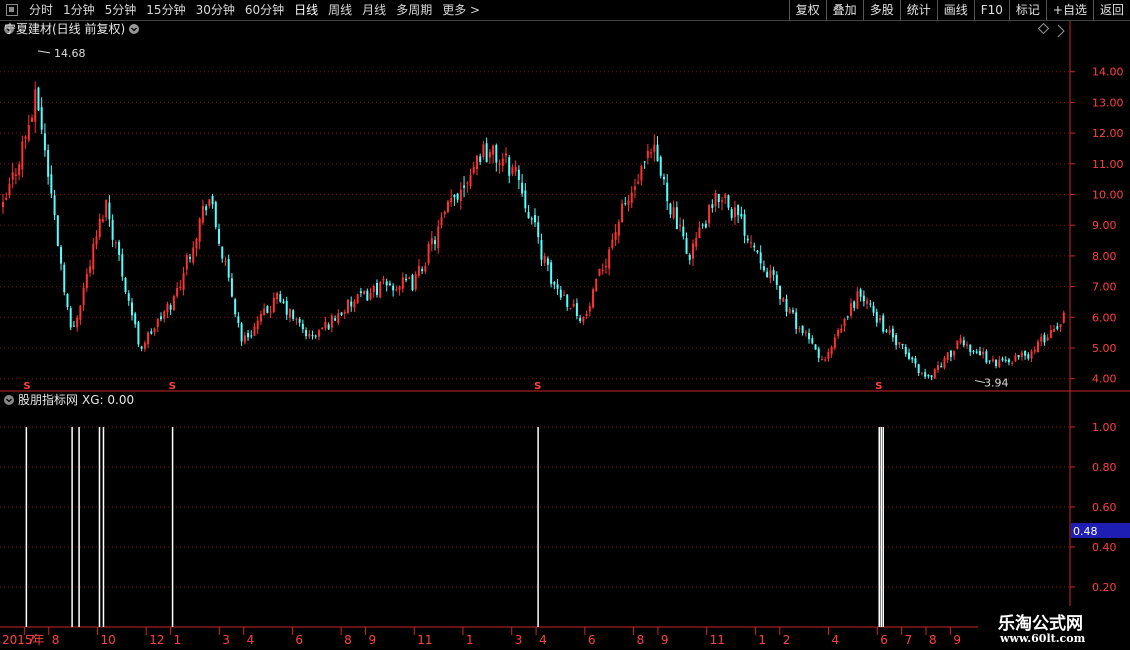  What do you see at coordinates (1043, 28) in the screenshot?
I see `diamond-icon` at bounding box center [1043, 28].